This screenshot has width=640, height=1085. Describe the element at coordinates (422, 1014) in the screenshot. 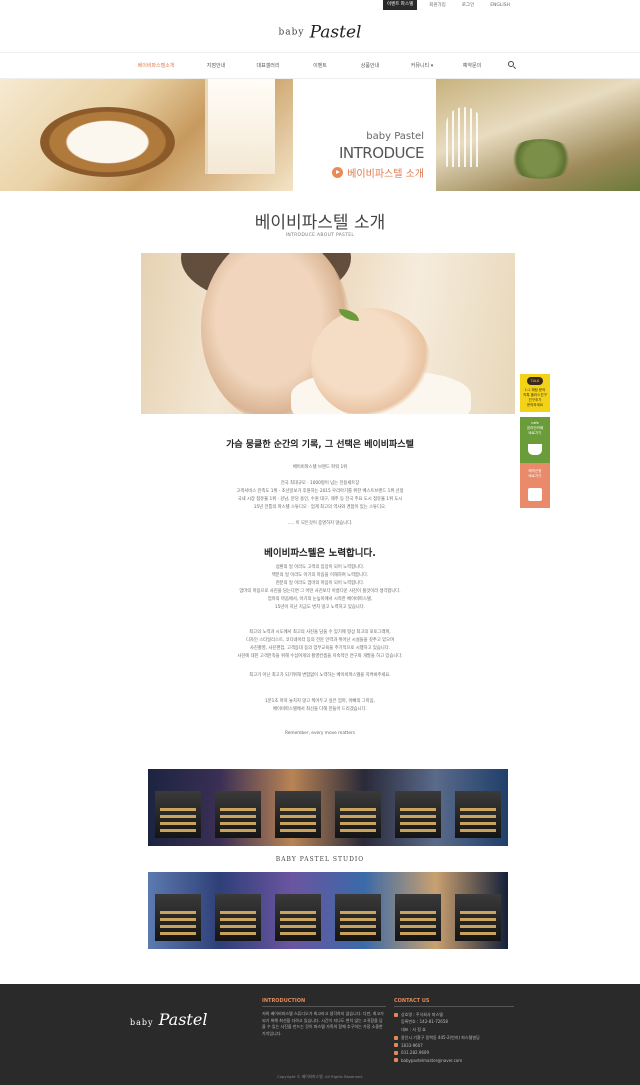

I see `contact-text: 상호명 : 주식회사 파스텔` at that location.